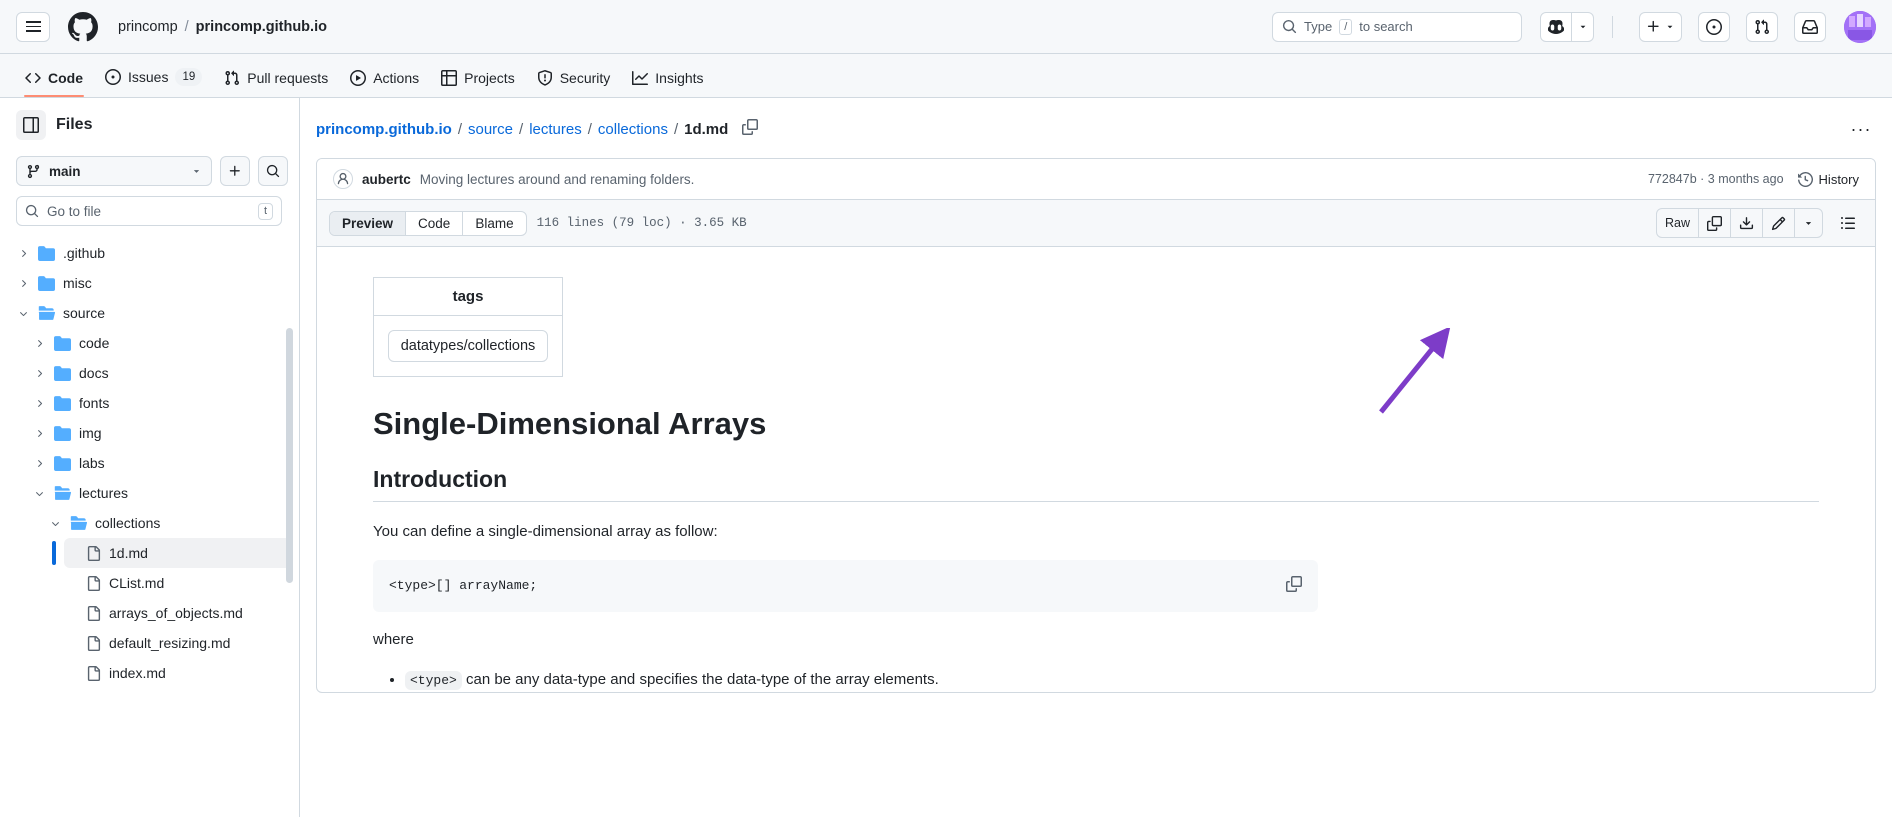  Describe the element at coordinates (1346, 26) in the screenshot. I see `search-slash-key: /` at that location.